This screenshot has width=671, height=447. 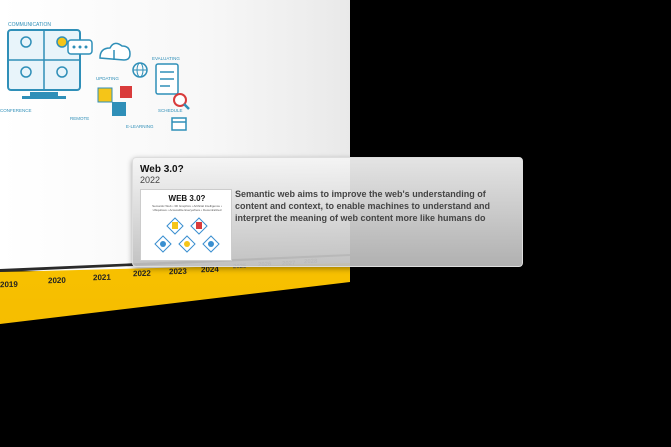 What do you see at coordinates (181, 101) in the screenshot?
I see `magnifier-icon` at bounding box center [181, 101].